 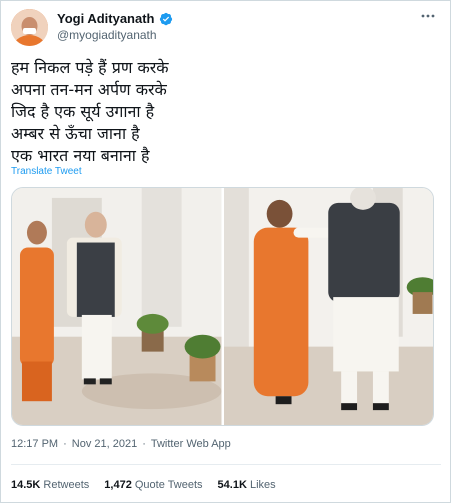 What do you see at coordinates (104, 444) in the screenshot?
I see `tweet-date: Nov 21, 2021` at bounding box center [104, 444].